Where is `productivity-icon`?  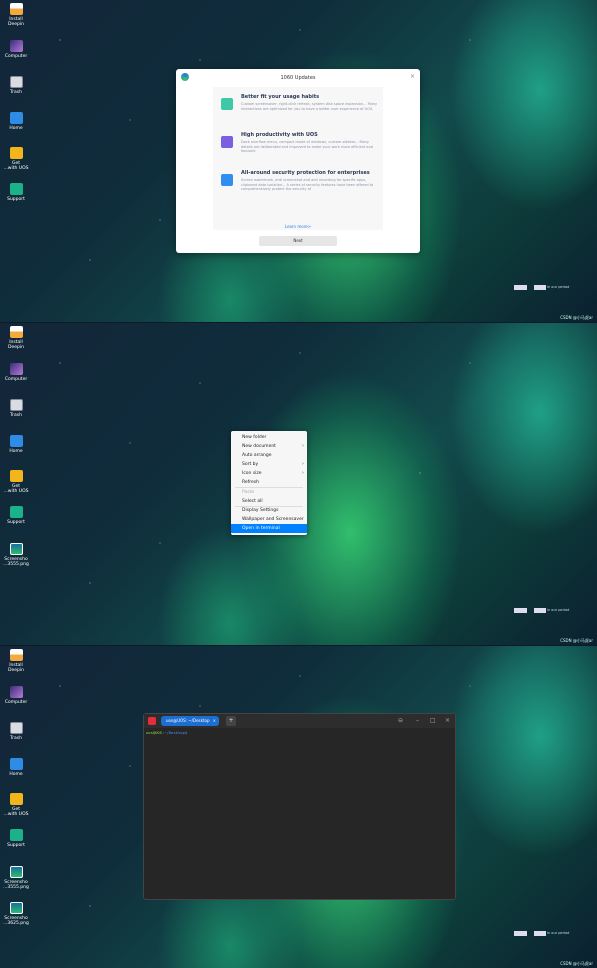 productivity-icon is located at coordinates (227, 142).